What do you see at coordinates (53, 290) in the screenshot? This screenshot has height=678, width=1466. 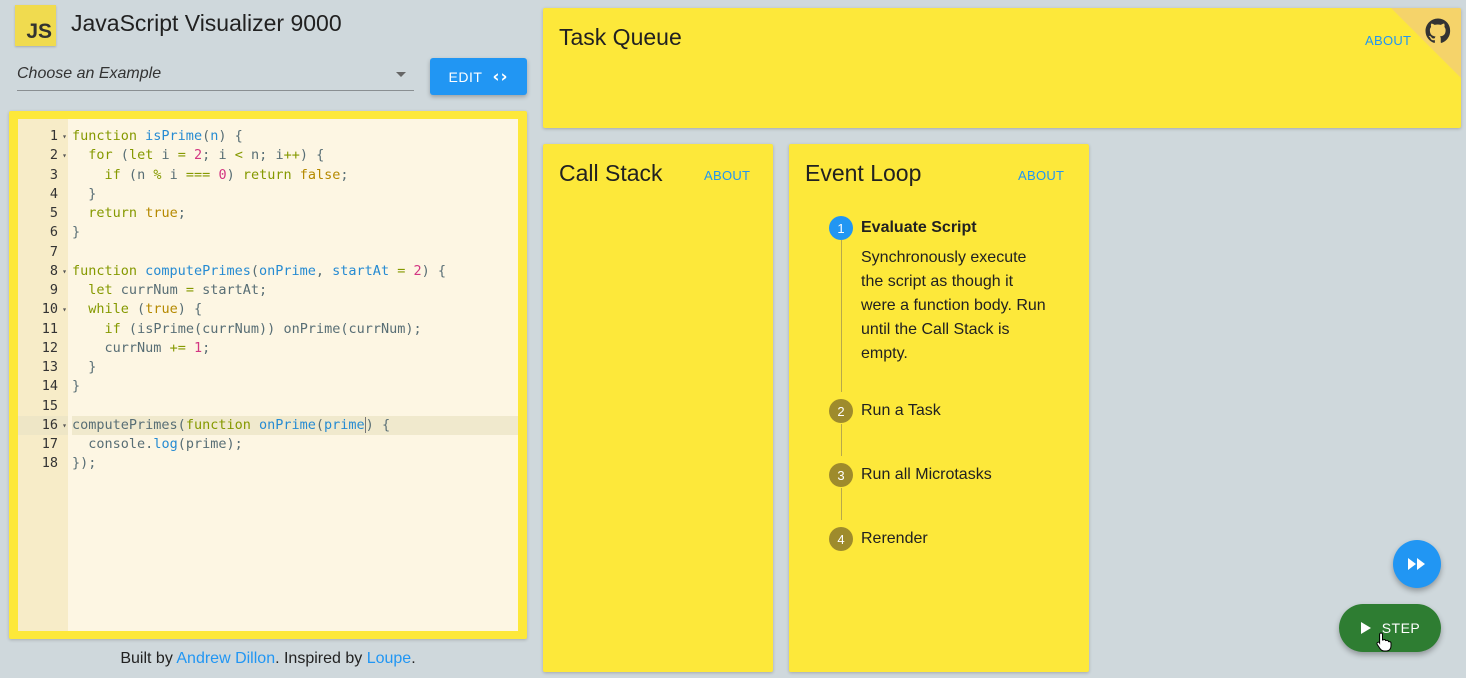 I see `line-number: 9` at bounding box center [53, 290].